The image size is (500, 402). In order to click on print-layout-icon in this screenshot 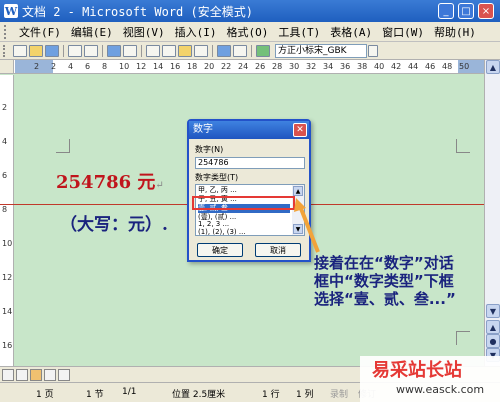, I will do `click(36, 374)`.